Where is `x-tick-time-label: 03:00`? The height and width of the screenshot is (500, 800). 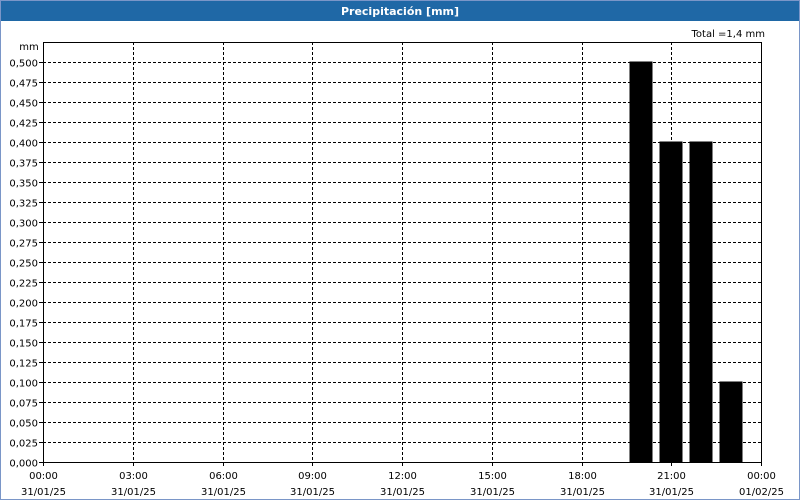
x-tick-time-label: 03:00 is located at coordinates (133, 476).